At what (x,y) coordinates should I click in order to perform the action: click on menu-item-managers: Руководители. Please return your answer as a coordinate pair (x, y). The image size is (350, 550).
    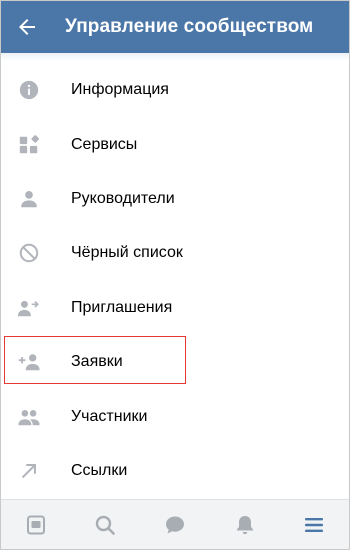
    Looking at the image, I should click on (175, 199).